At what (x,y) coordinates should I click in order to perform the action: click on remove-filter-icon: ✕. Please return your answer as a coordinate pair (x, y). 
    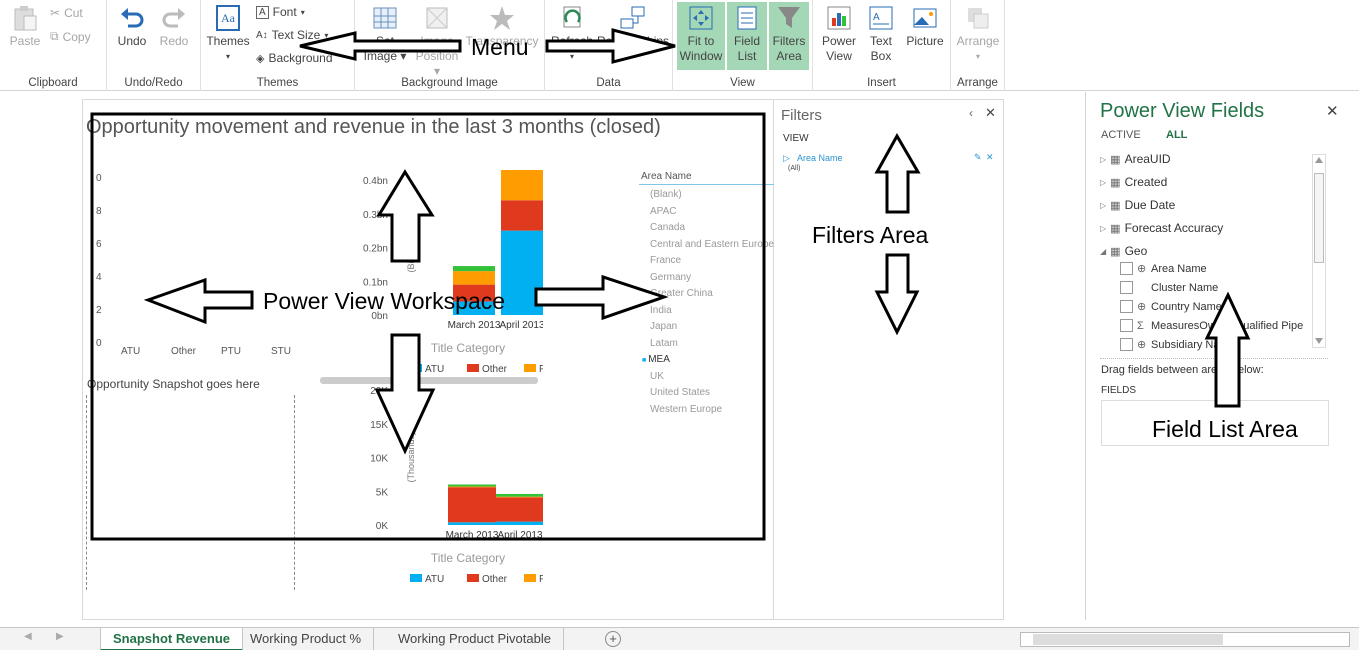
    Looking at the image, I should click on (990, 157).